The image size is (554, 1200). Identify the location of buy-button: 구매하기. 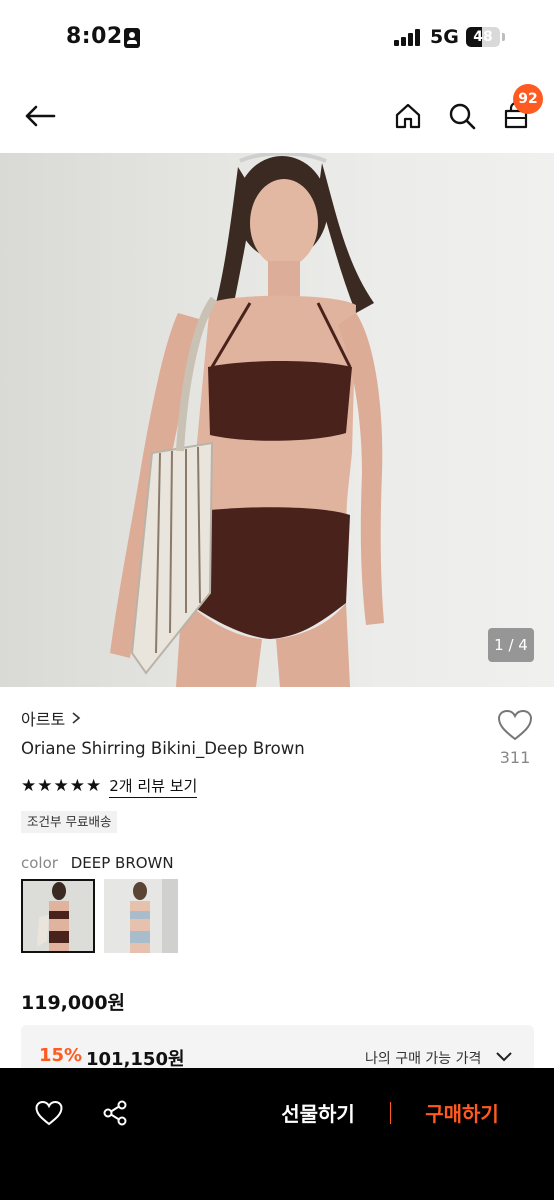
(462, 1112).